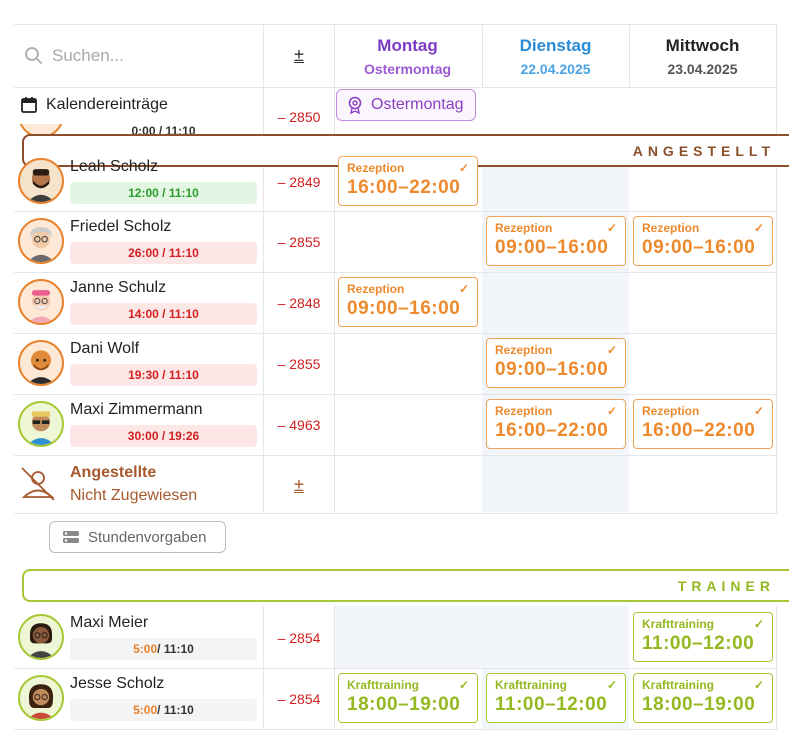  Describe the element at coordinates (163, 193) in the screenshot. I see `hours-badge: 12:00 / 11:10` at that location.